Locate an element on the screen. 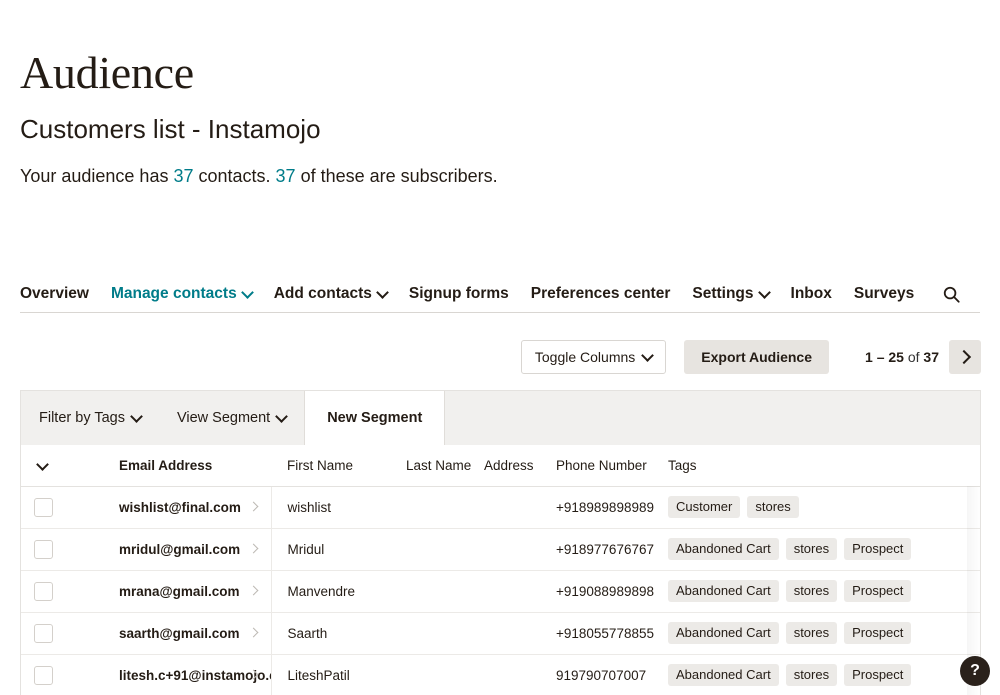  search-button is located at coordinates (951, 294).